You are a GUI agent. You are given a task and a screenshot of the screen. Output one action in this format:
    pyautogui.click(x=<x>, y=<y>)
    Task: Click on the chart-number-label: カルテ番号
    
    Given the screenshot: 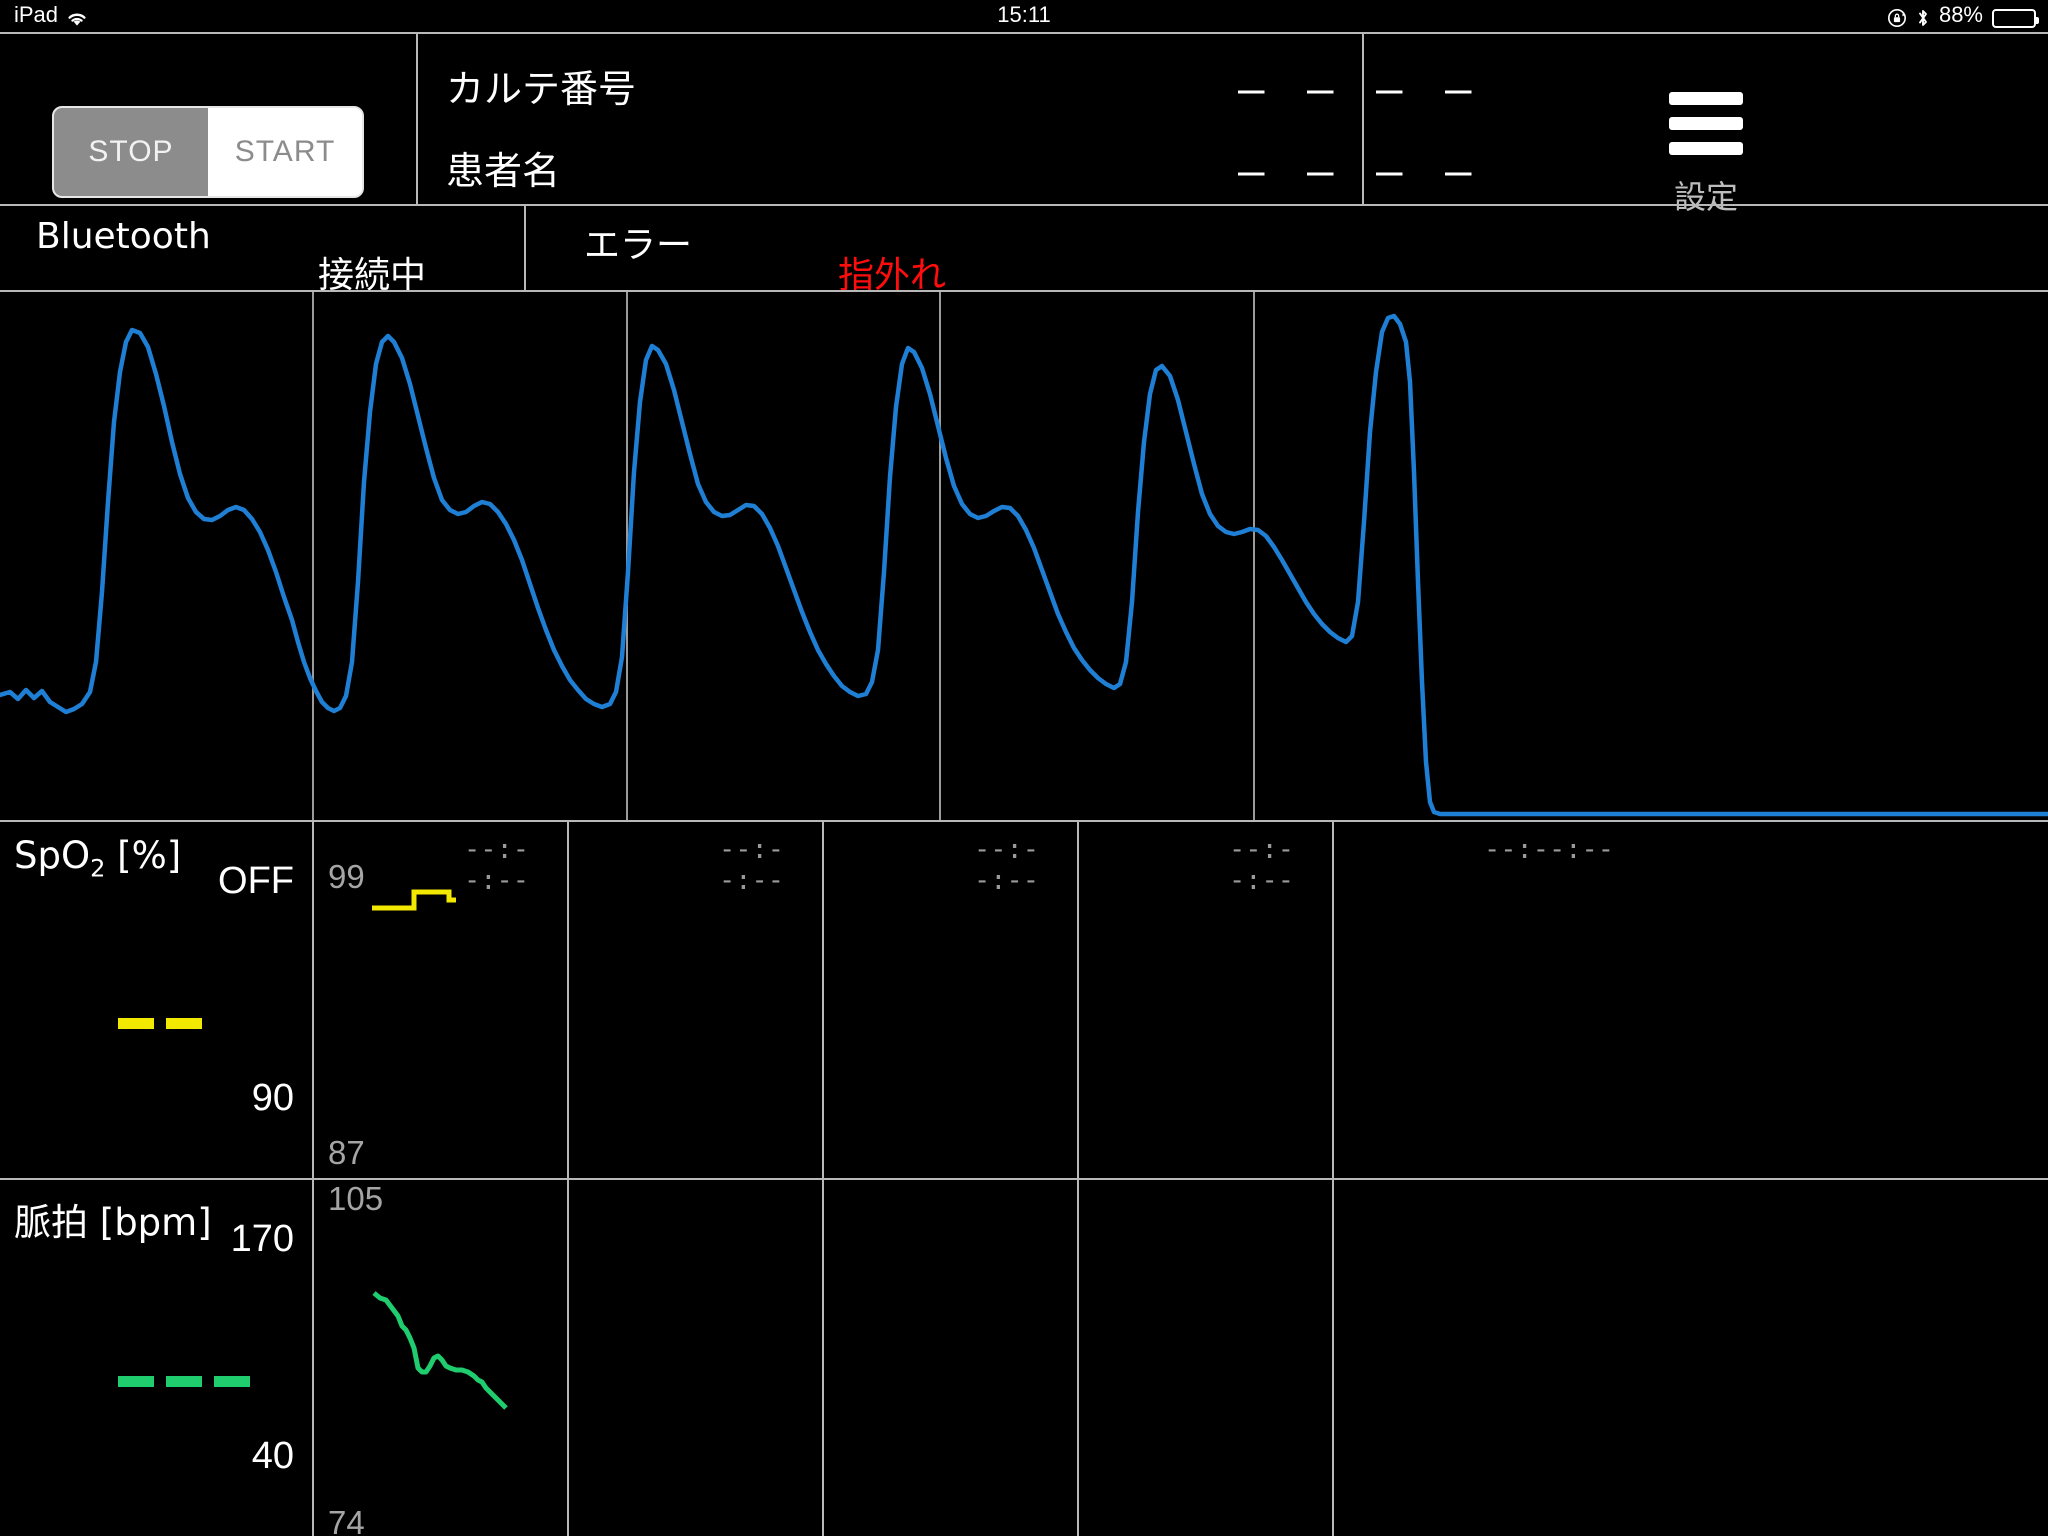 What is the action you would take?
    pyautogui.click(x=541, y=89)
    